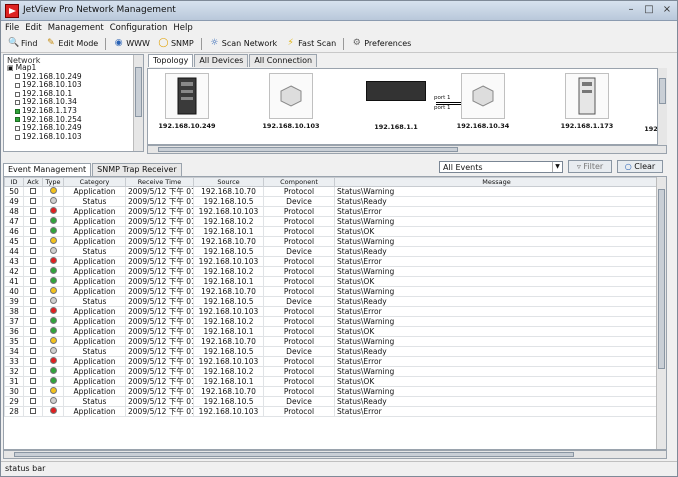 The width and height of the screenshot is (678, 477). What do you see at coordinates (94, 182) in the screenshot?
I see `column-header-category: Category` at bounding box center [94, 182].